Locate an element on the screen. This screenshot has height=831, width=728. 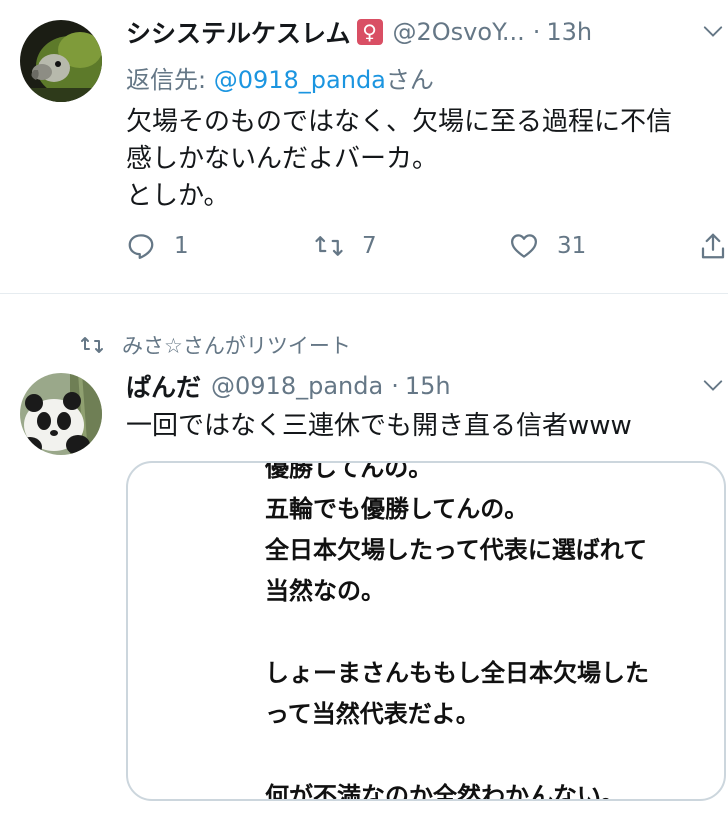
replying-prefix: 返信先: is located at coordinates (170, 80).